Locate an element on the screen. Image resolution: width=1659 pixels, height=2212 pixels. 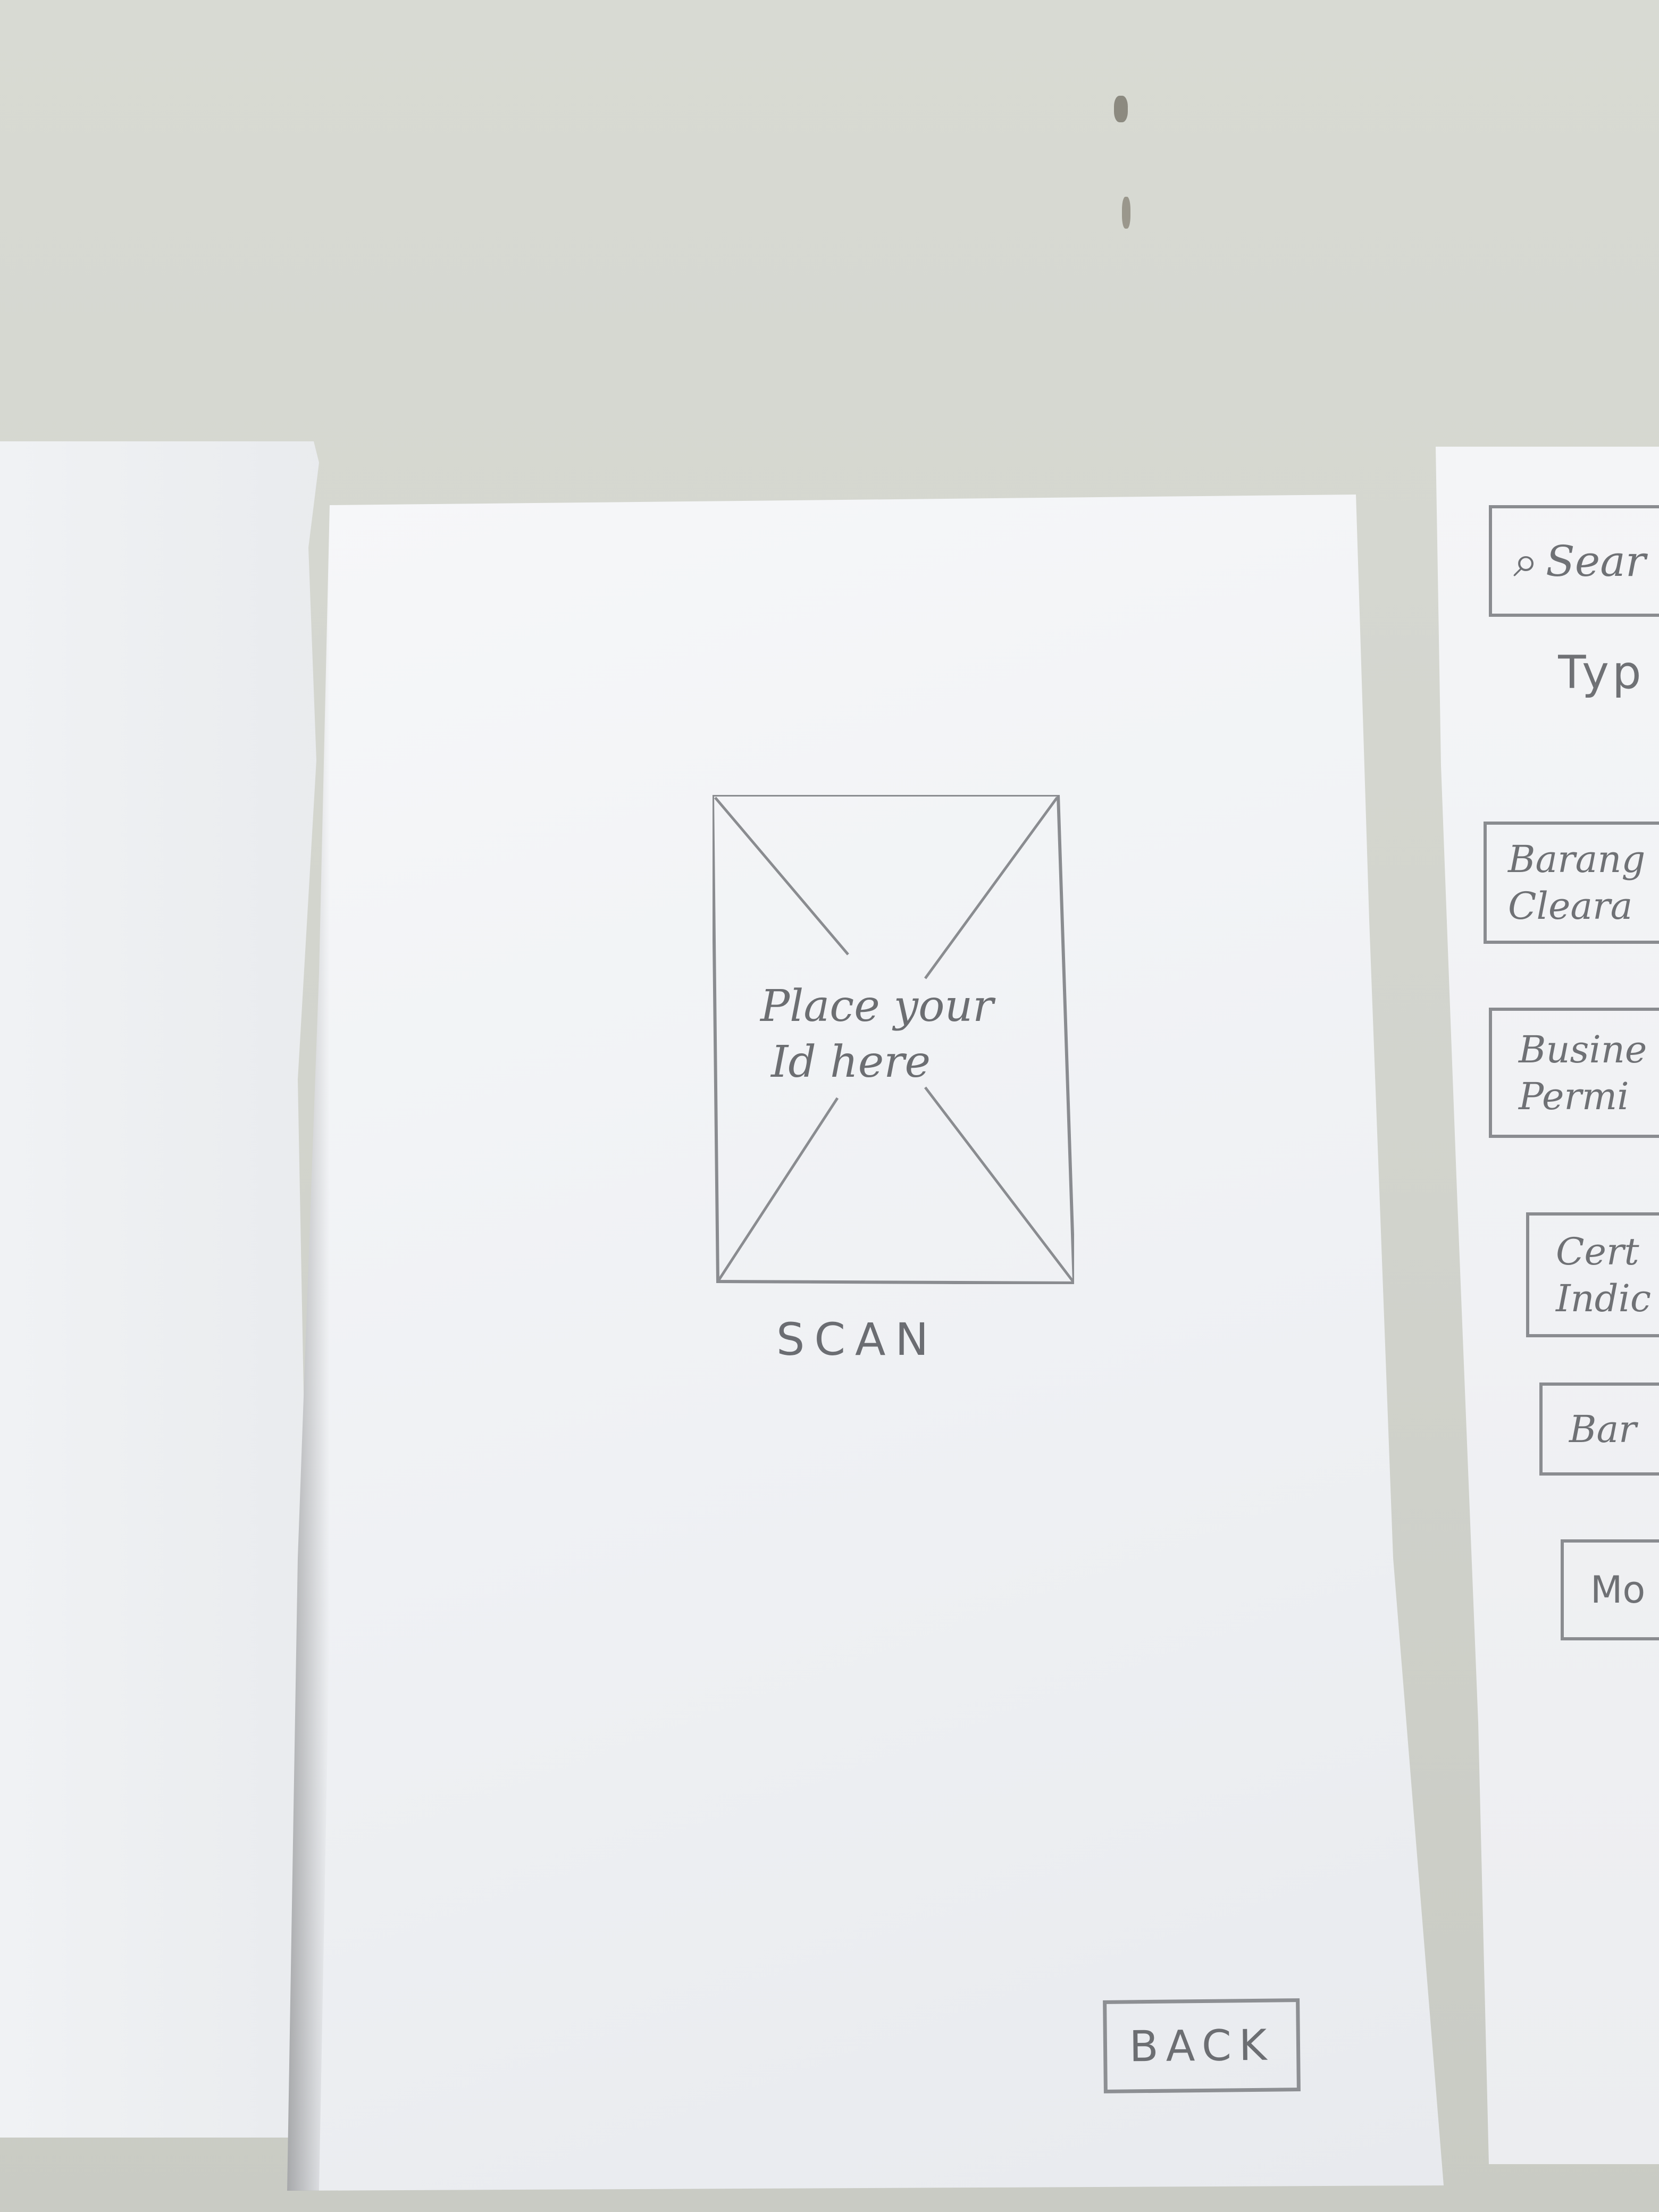
list-item-line1: Mo is located at coordinates (1618, 1590).